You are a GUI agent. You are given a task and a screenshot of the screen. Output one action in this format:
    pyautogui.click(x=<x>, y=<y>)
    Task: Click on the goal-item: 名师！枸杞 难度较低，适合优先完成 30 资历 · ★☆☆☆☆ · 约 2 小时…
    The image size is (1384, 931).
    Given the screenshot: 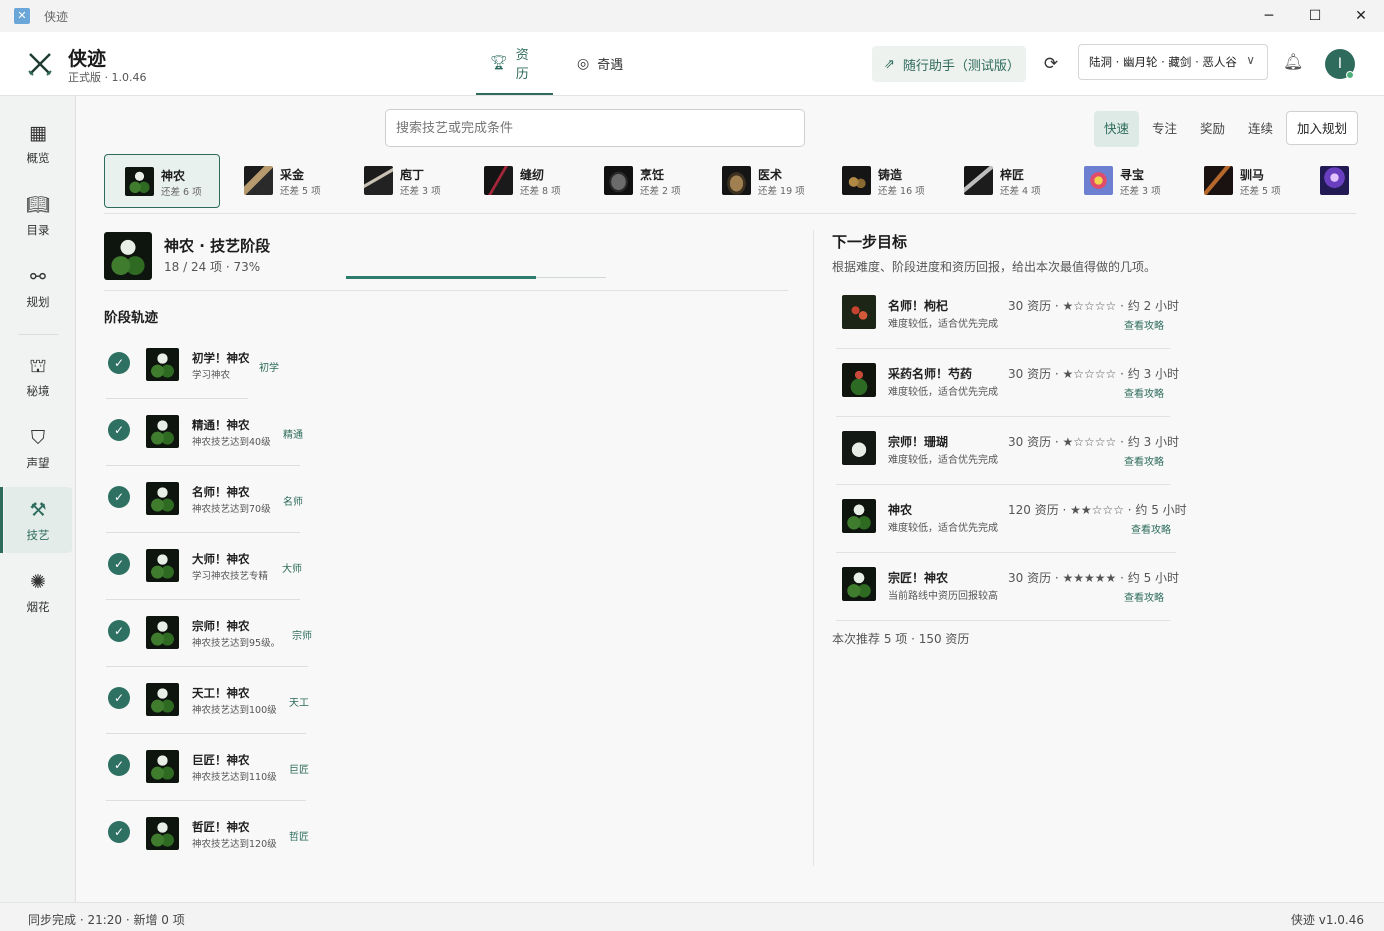 What is the action you would take?
    pyautogui.click(x=1007, y=315)
    